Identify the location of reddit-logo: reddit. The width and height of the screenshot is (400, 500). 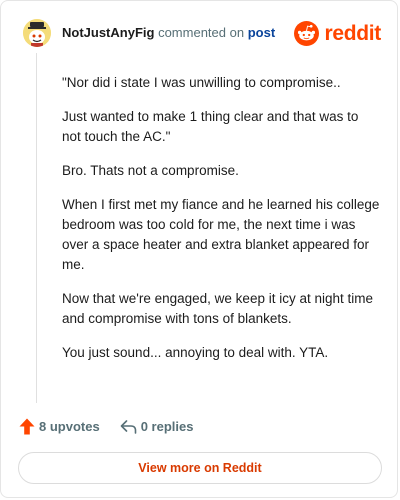
(337, 33).